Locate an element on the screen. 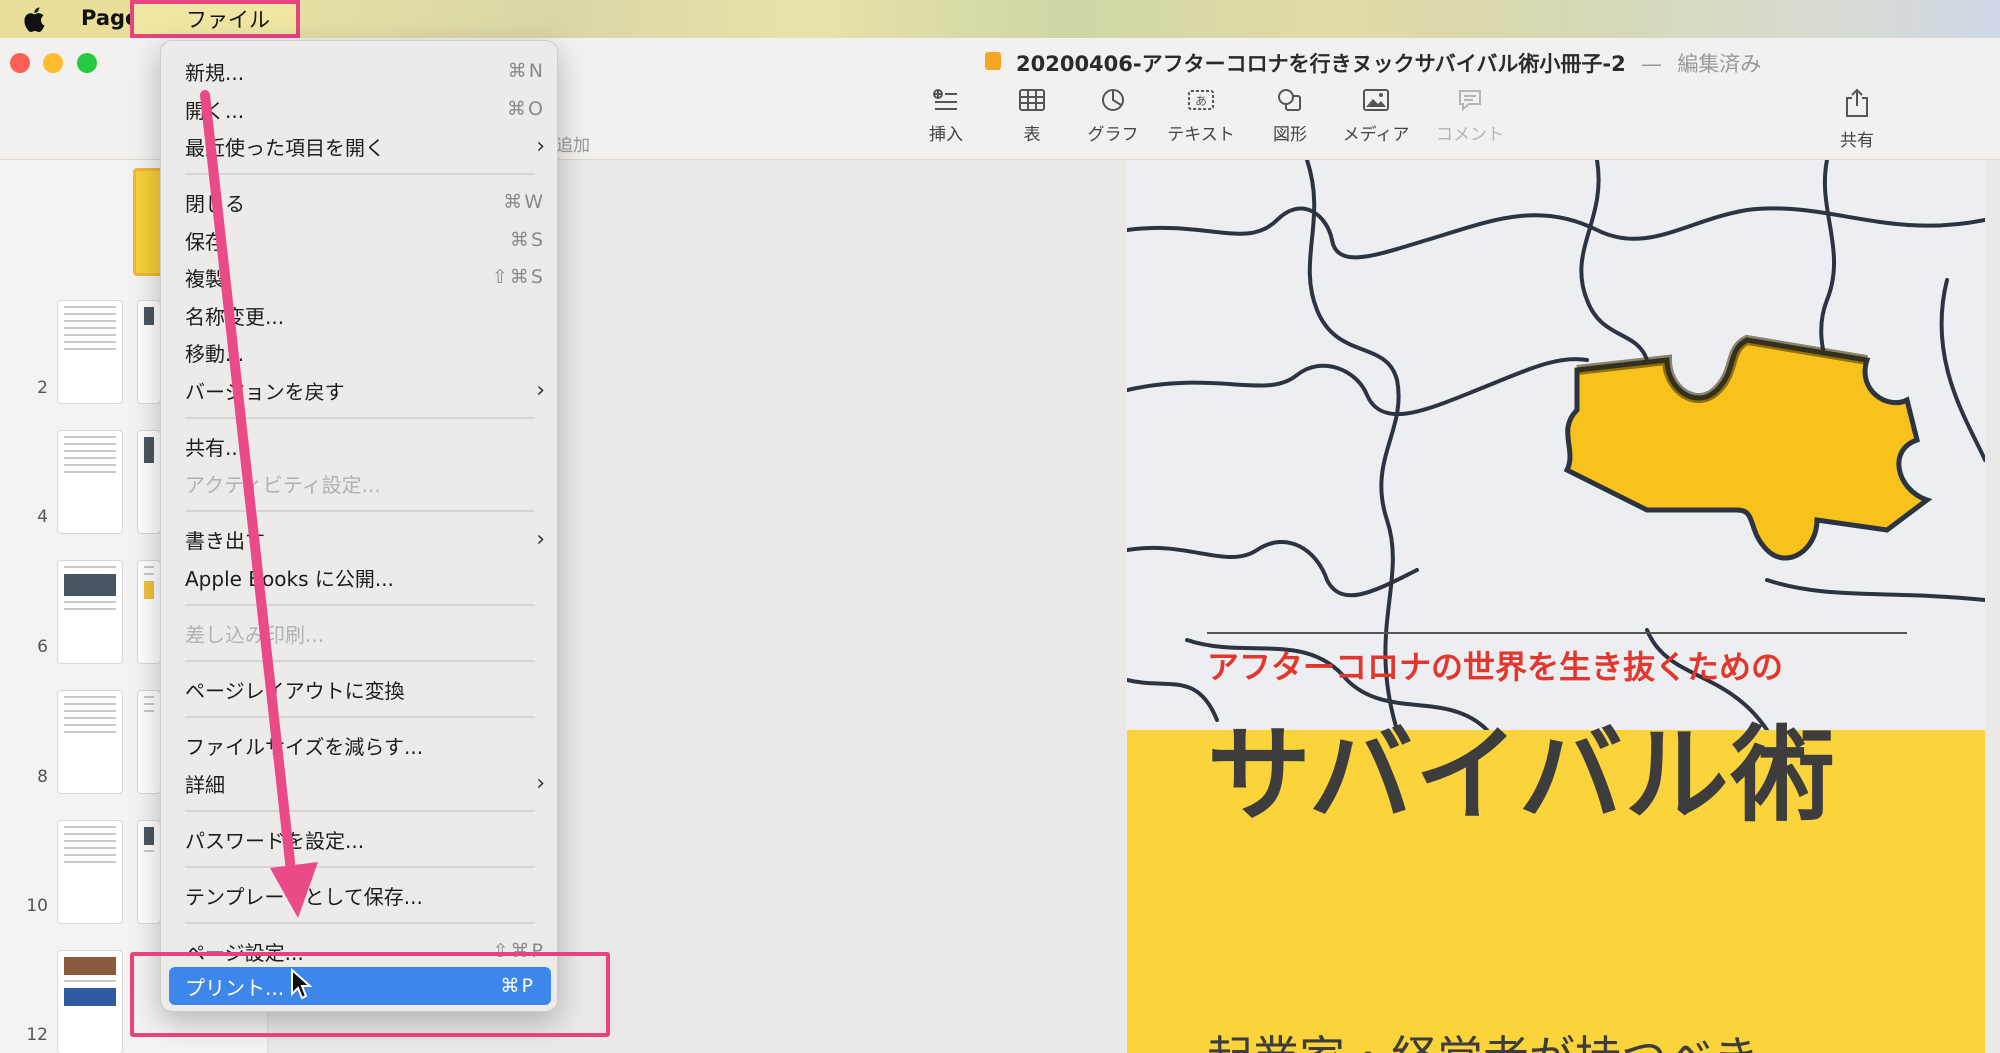 Image resolution: width=2000 pixels, height=1053 pixels. menu-item-shortcut: ⌘N is located at coordinates (526, 71).